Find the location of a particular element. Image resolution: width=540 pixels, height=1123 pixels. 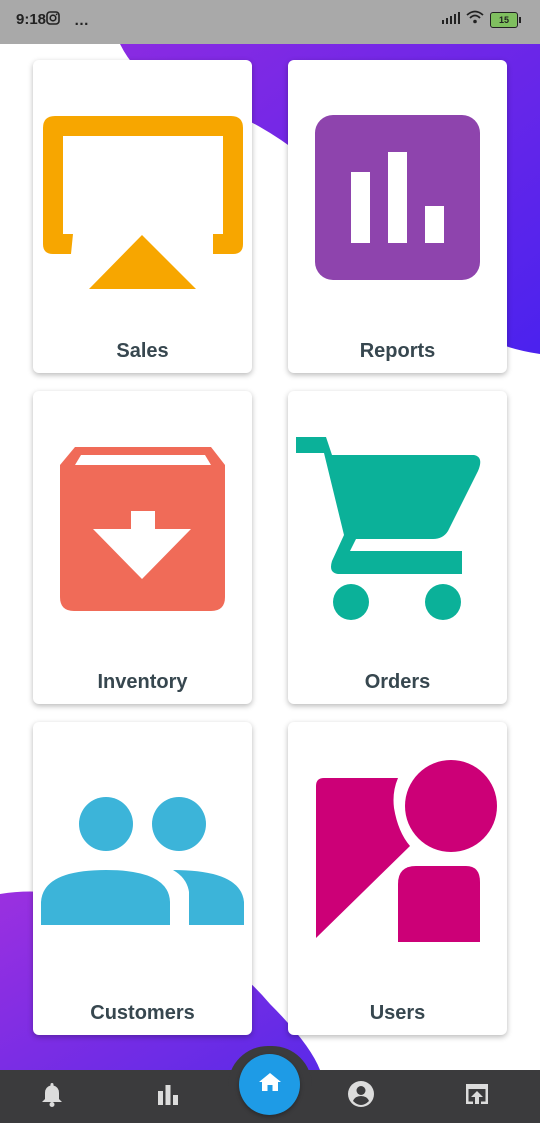

tile-orders: Orders is located at coordinates (397, 547).